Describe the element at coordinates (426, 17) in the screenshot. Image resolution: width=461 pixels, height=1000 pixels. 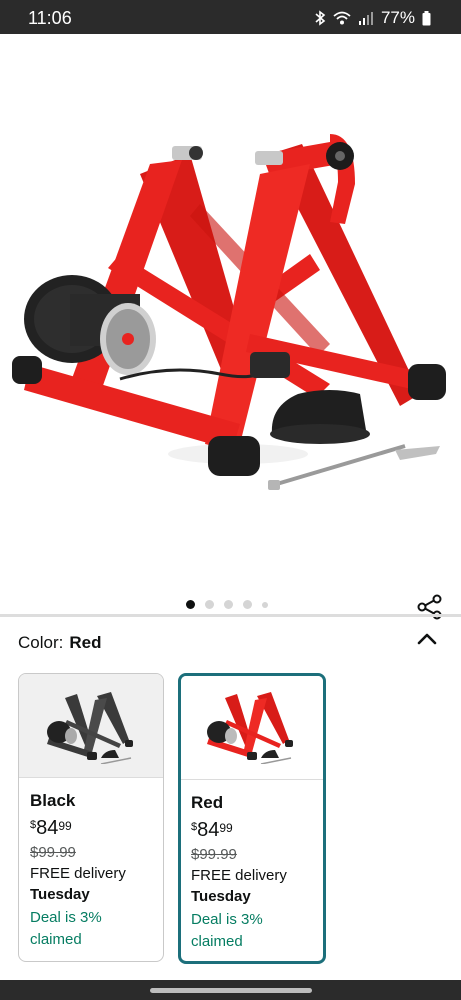
I see `battery-icon` at that location.